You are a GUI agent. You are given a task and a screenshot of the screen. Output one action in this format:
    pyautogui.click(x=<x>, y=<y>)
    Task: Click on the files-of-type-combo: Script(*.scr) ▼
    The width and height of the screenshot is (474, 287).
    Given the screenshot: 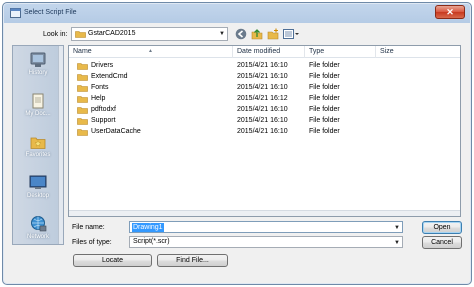 What is the action you would take?
    pyautogui.click(x=266, y=242)
    